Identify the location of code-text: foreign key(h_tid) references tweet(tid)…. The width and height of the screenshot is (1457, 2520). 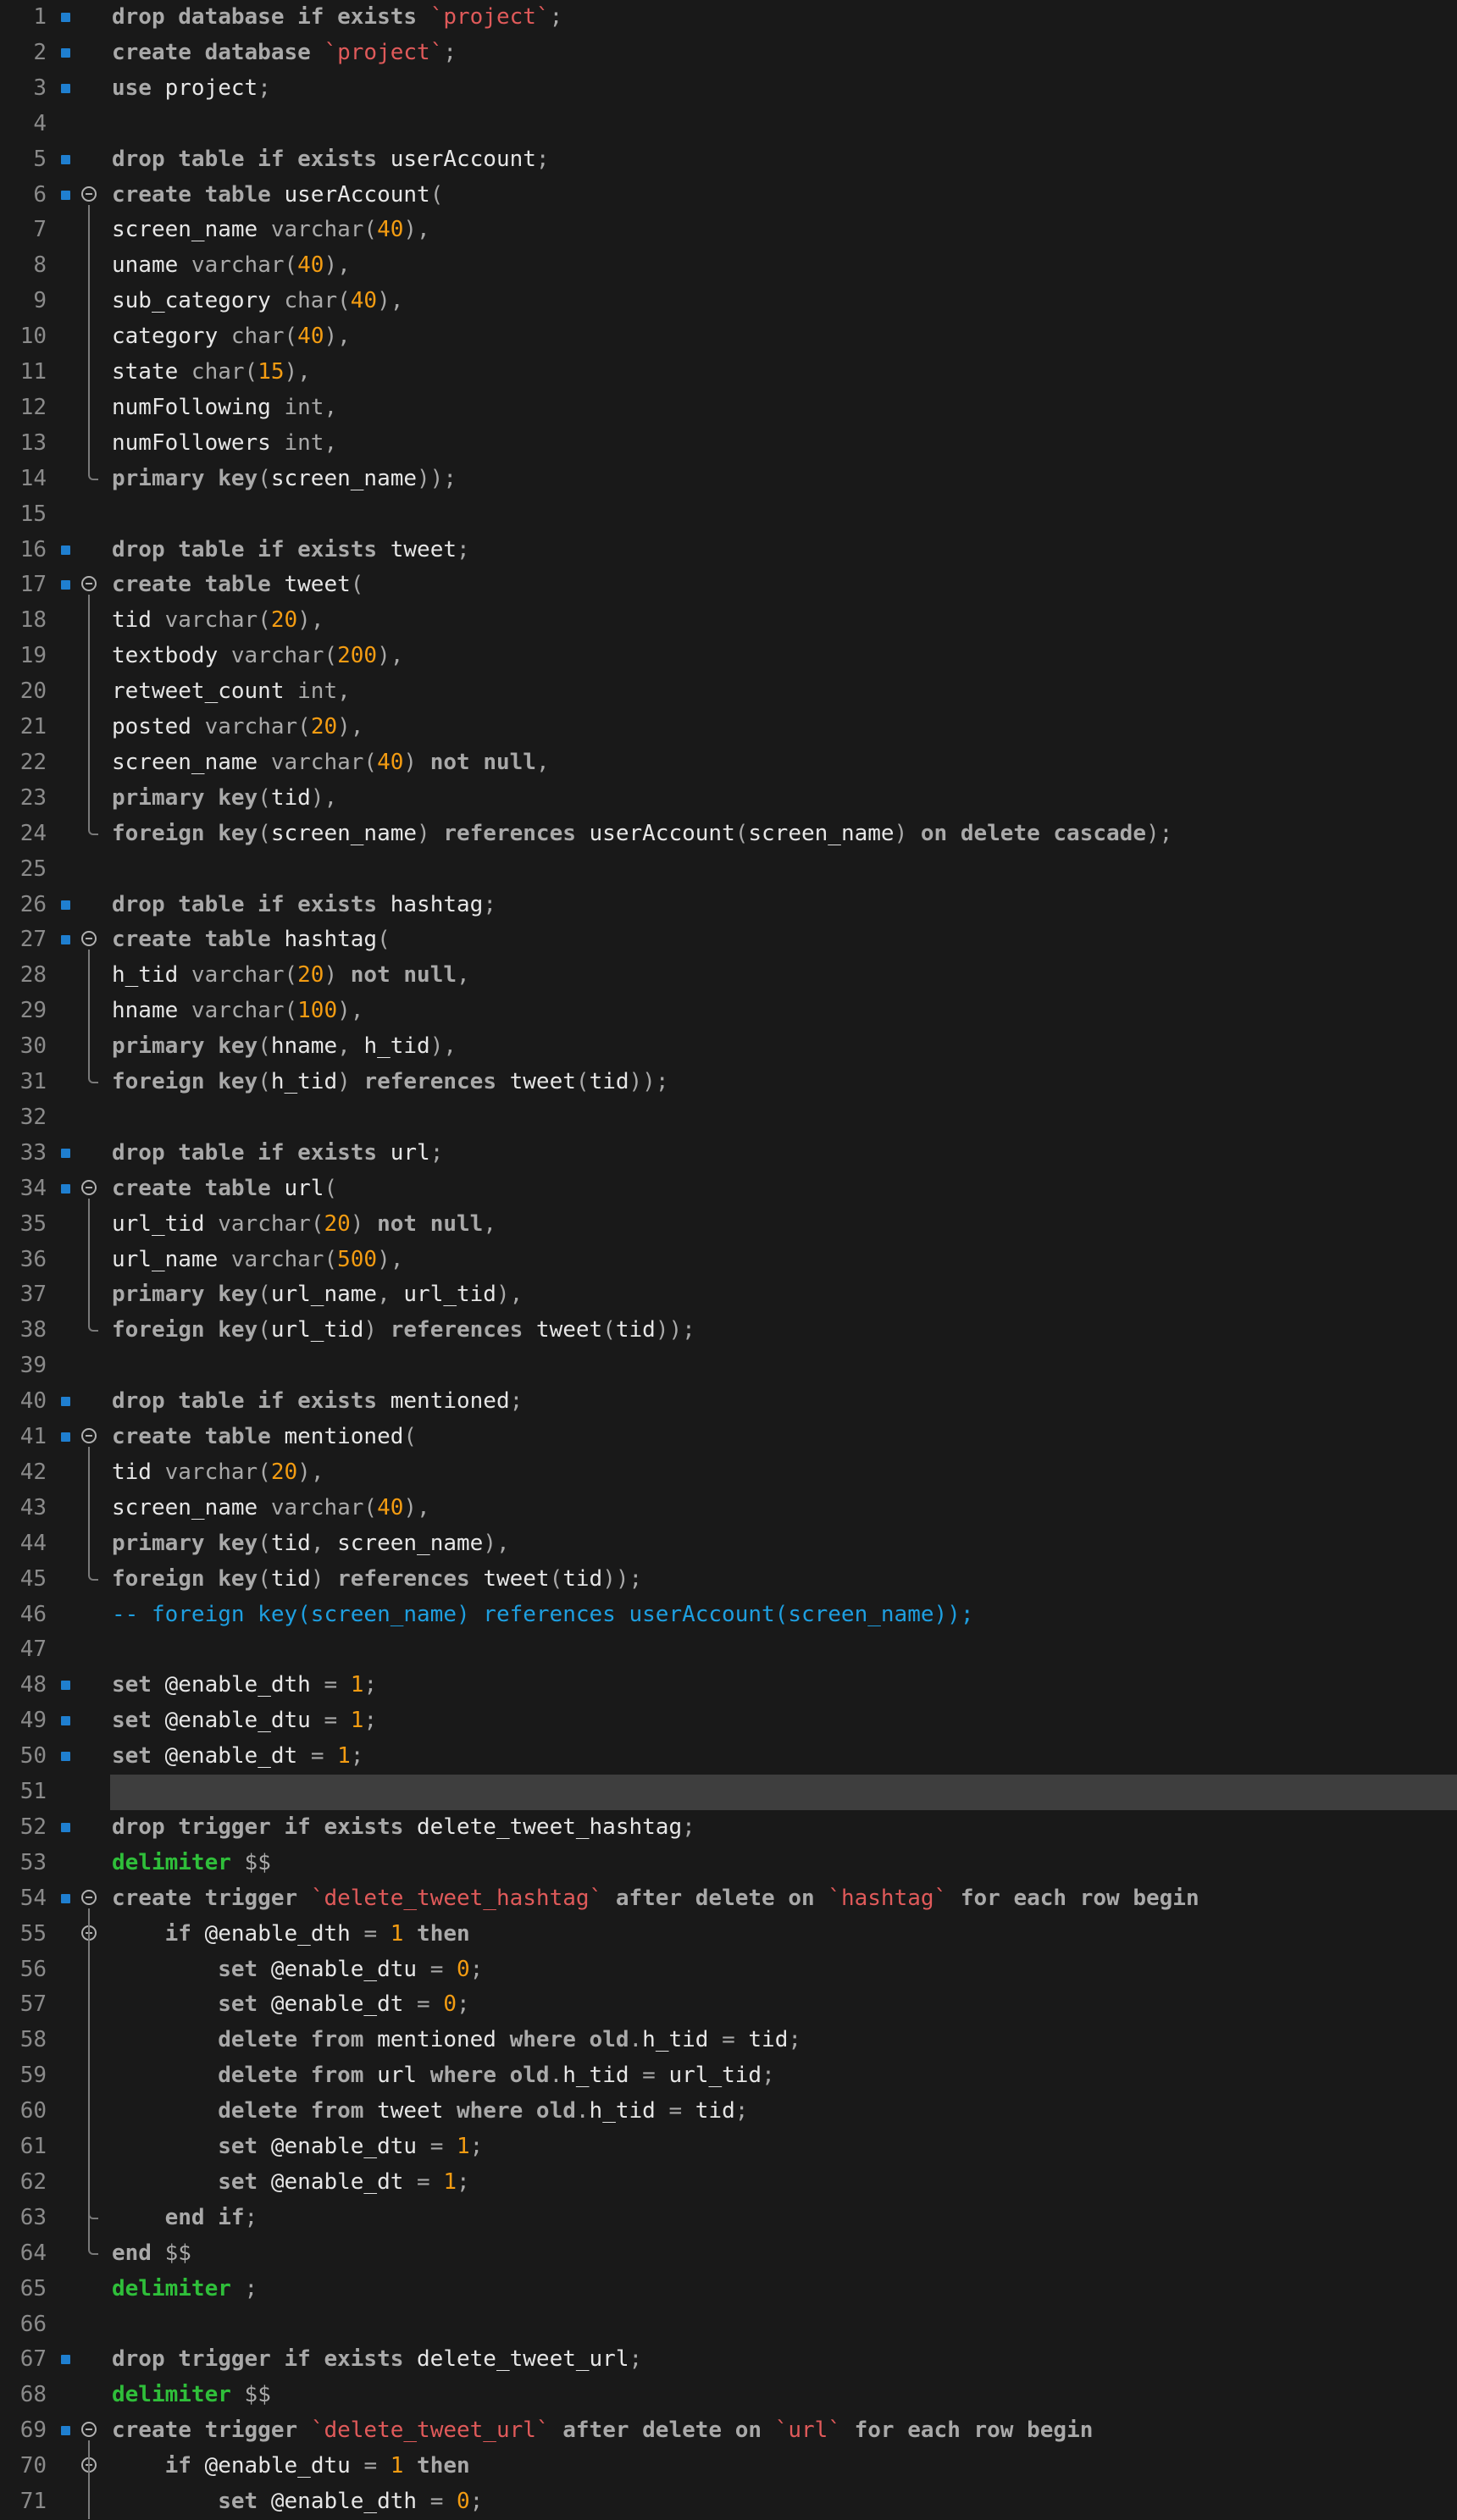
(390, 1082).